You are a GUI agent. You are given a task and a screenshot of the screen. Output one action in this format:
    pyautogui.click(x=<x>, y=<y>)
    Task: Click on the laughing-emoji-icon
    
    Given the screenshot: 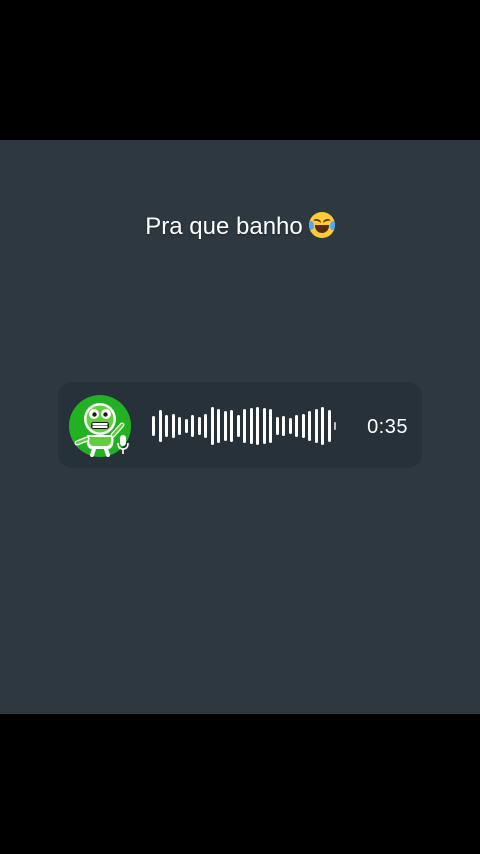 What is the action you would take?
    pyautogui.click(x=321, y=225)
    